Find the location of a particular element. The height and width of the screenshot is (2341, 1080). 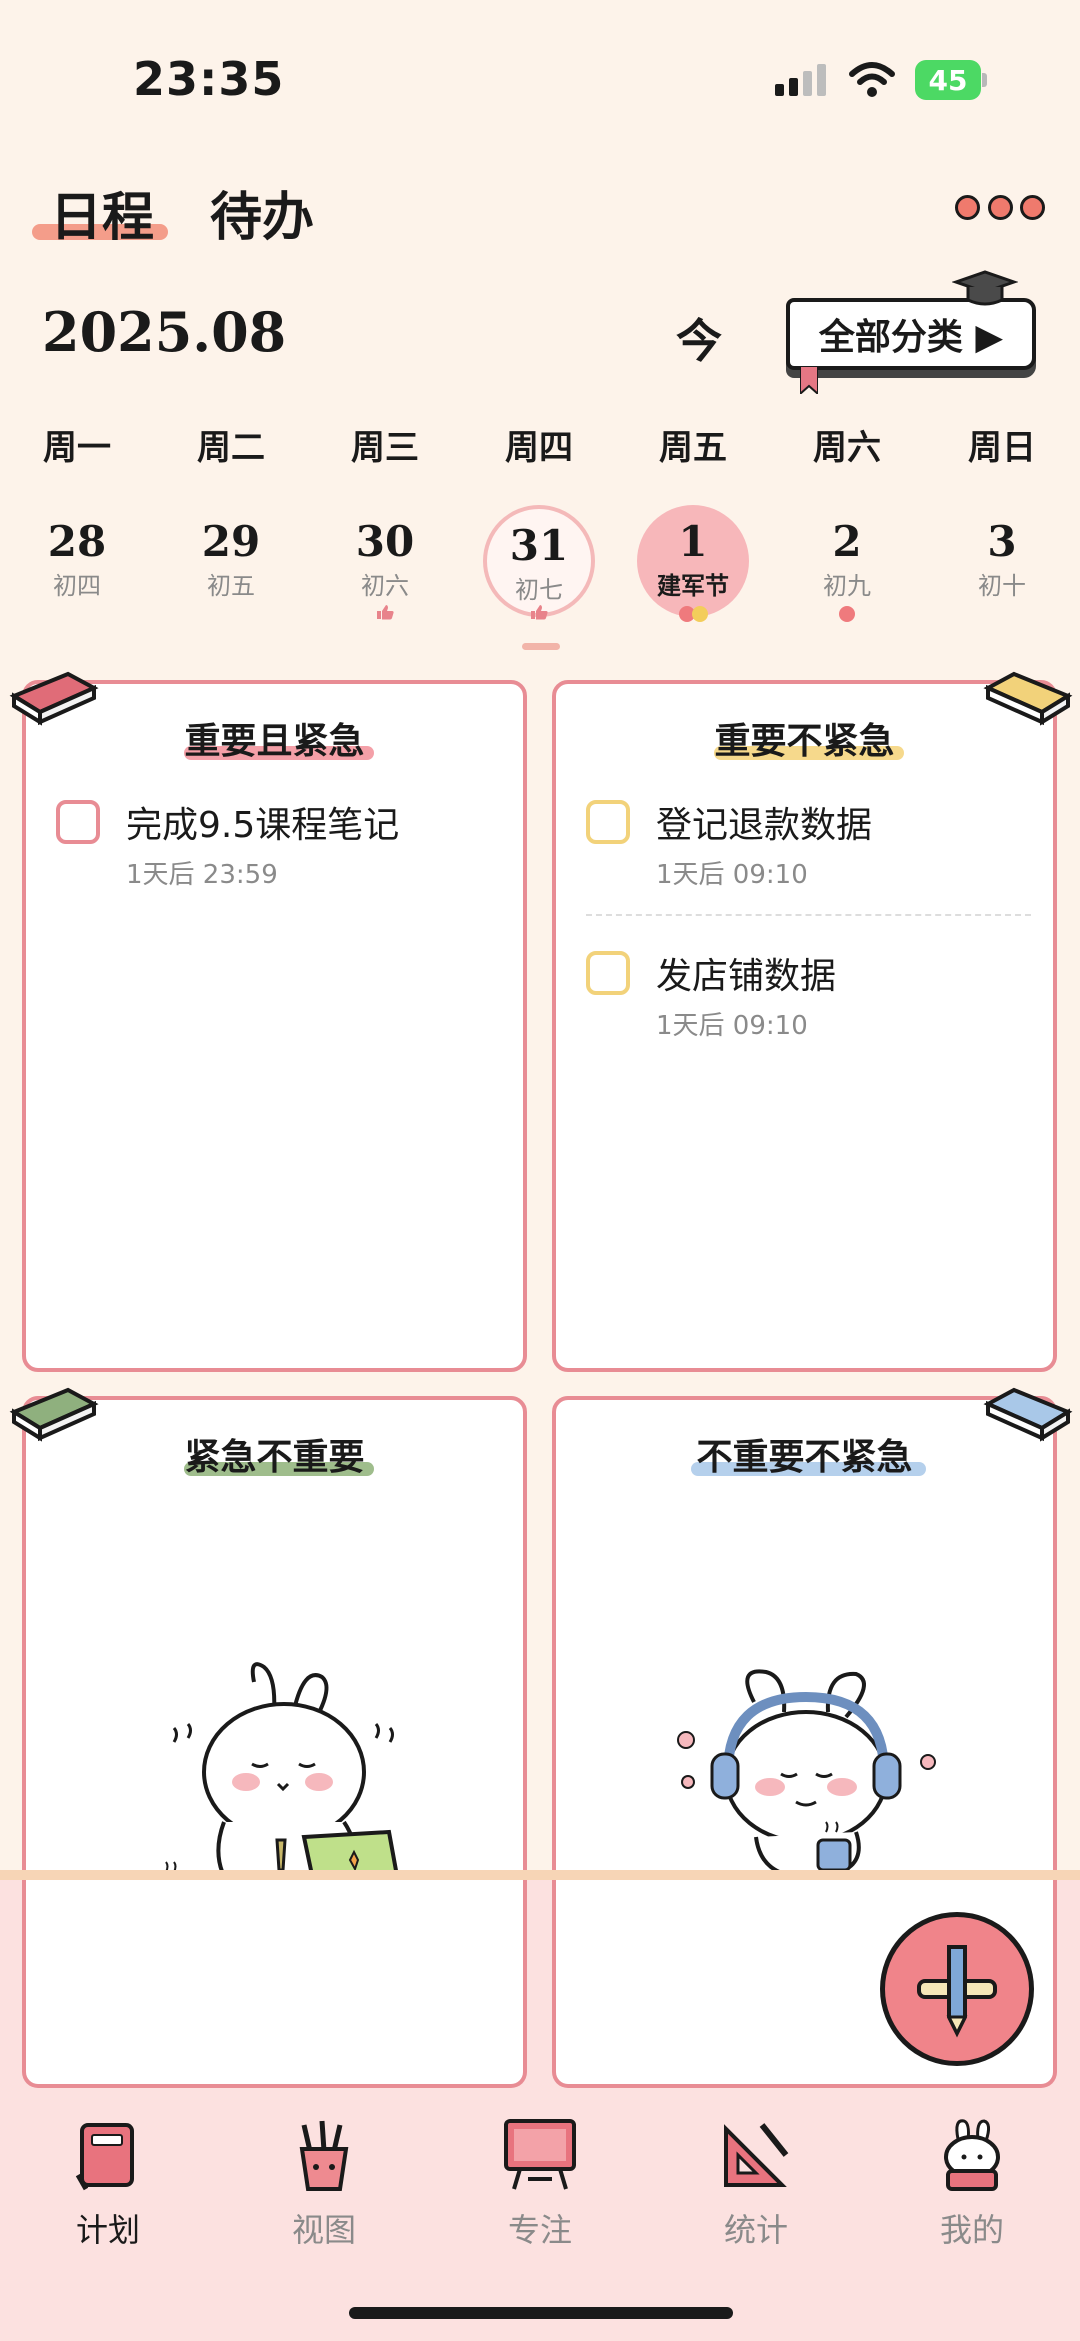

bookmark-icon is located at coordinates (809, 380).